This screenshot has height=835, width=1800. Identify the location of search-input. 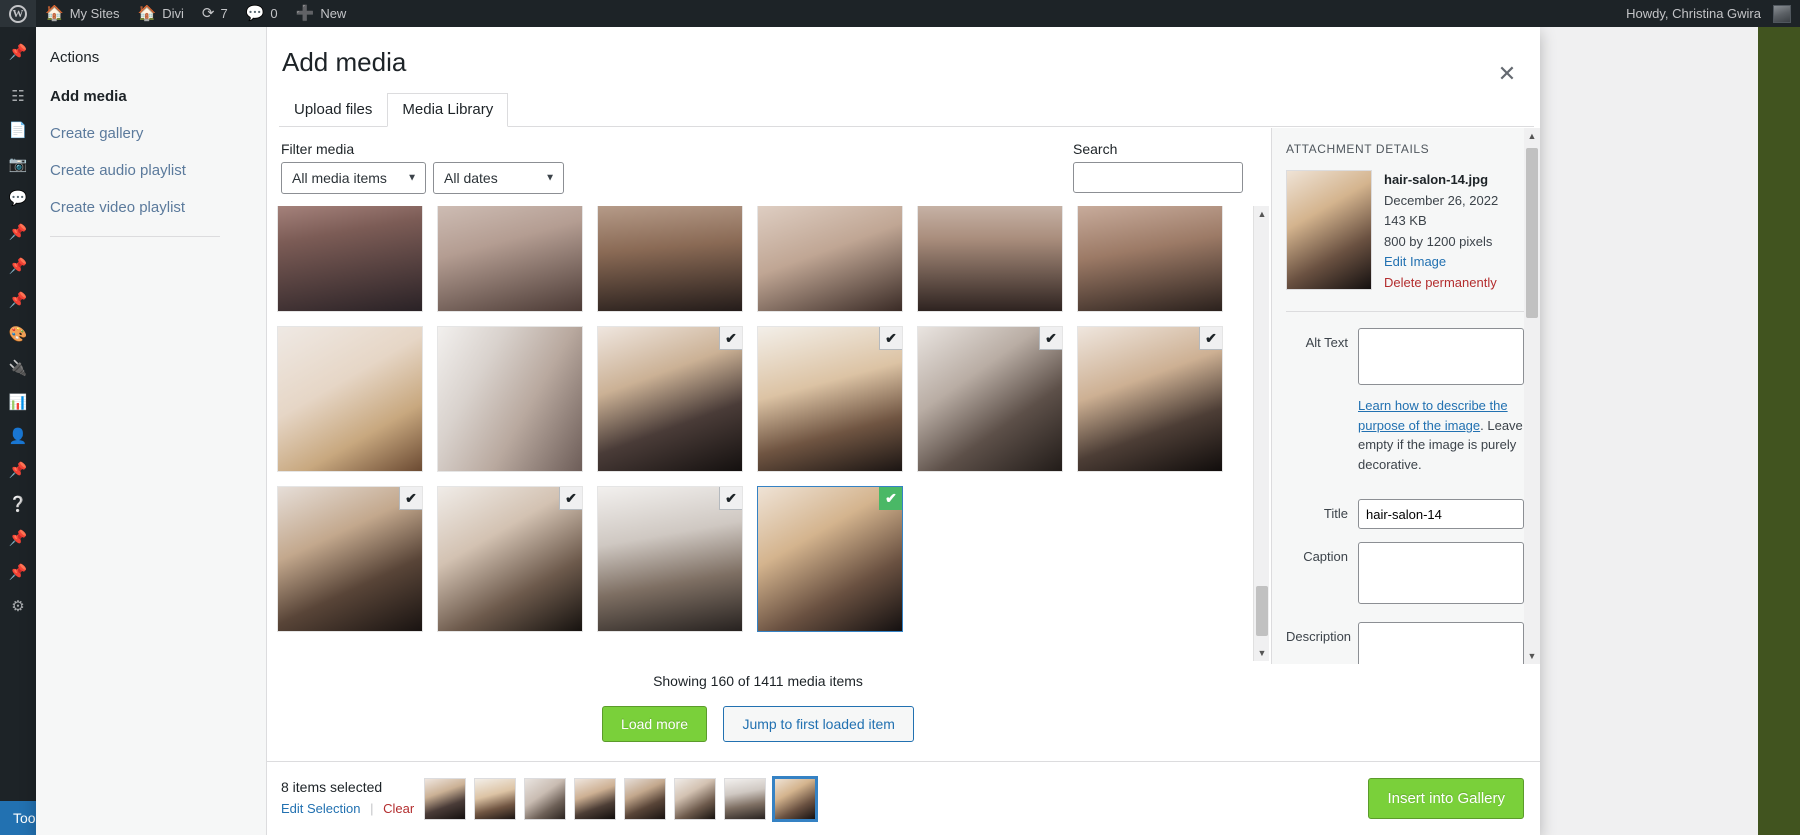
(1158, 177).